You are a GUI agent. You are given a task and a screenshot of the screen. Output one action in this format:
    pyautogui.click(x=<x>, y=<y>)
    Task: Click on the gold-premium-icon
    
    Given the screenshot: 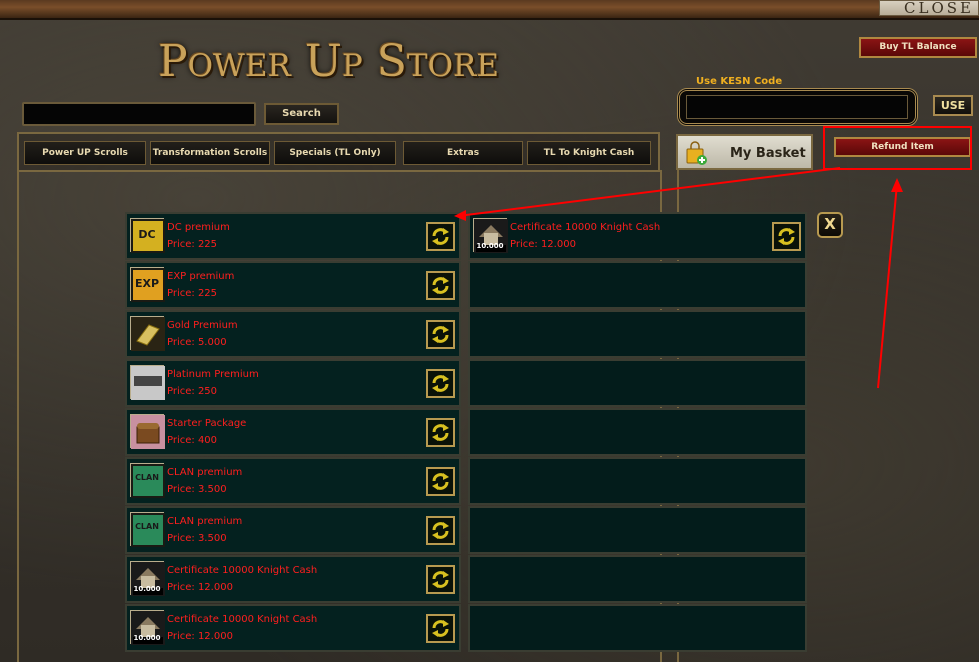 What is the action you would take?
    pyautogui.click(x=147, y=333)
    